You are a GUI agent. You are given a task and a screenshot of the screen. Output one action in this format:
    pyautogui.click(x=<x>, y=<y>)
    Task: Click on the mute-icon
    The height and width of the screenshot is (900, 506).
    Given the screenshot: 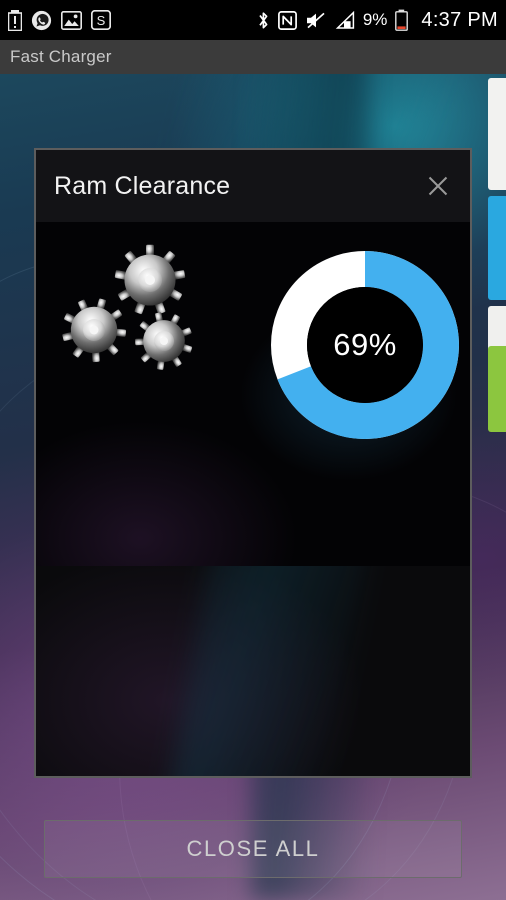 What is the action you would take?
    pyautogui.click(x=315, y=20)
    